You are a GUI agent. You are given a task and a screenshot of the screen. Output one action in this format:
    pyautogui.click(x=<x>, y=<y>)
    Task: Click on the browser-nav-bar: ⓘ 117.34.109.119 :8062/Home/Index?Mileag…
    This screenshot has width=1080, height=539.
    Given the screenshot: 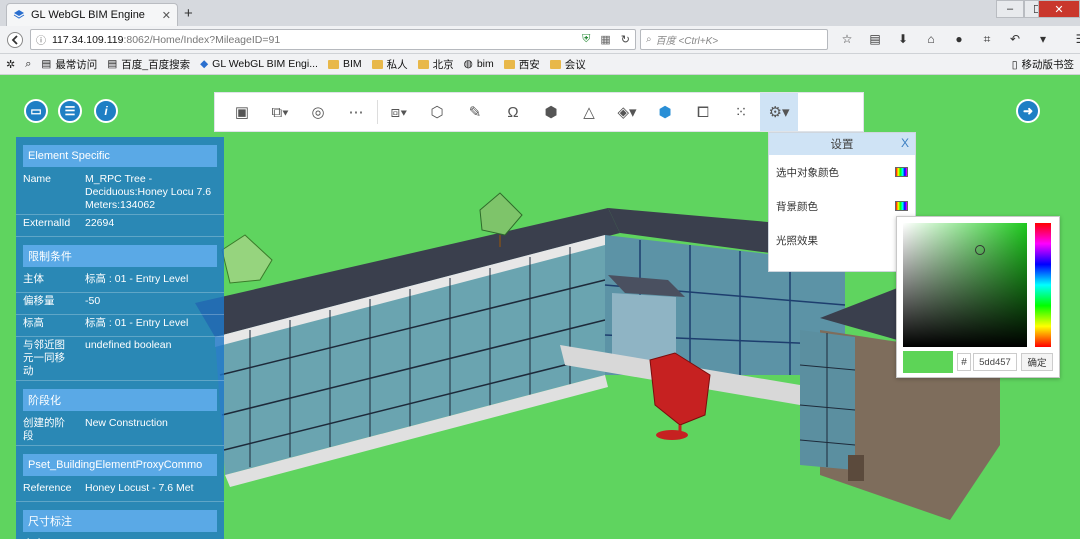 What is the action you would take?
    pyautogui.click(x=540, y=40)
    